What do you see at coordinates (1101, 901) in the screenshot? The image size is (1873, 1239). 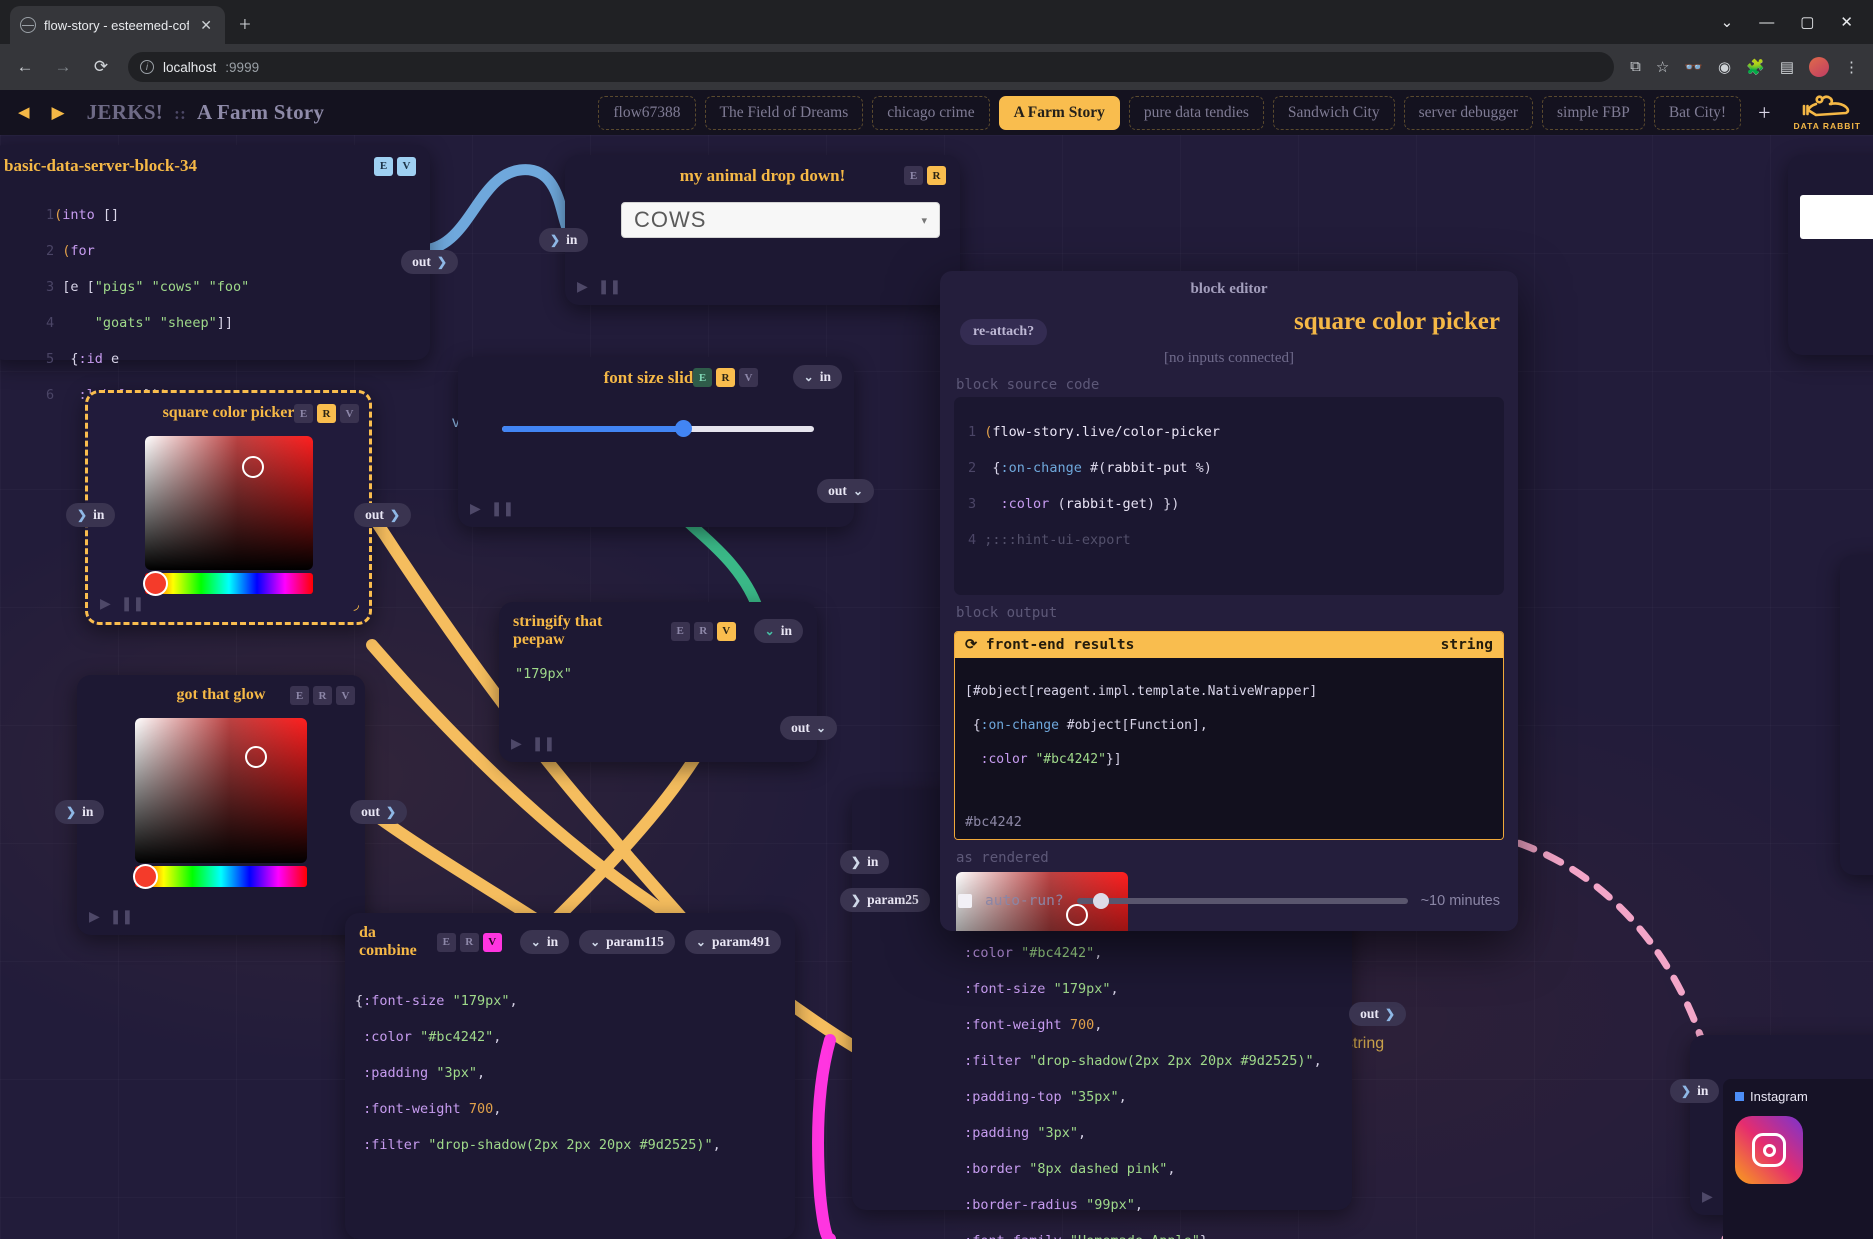 I see `slider-knob` at bounding box center [1101, 901].